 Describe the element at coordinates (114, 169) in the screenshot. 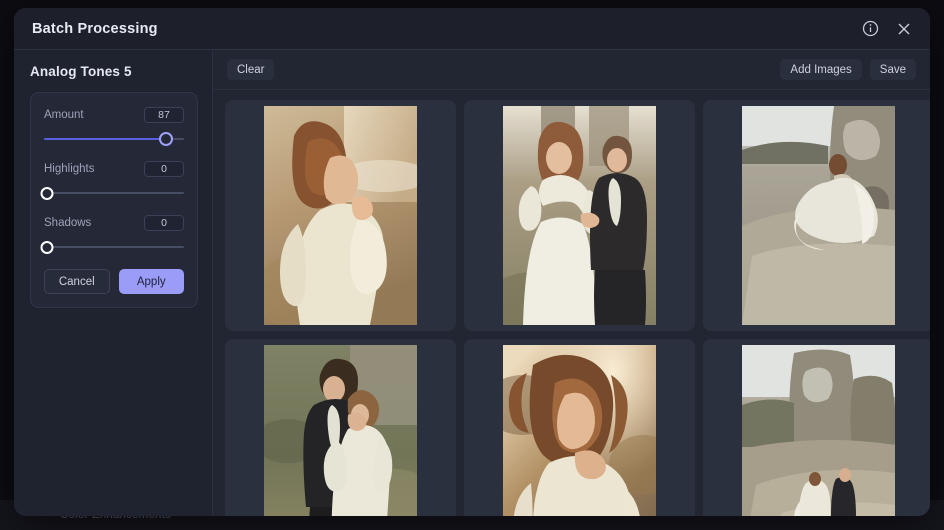

I see `slider-highlights-head: Highlights 0` at that location.